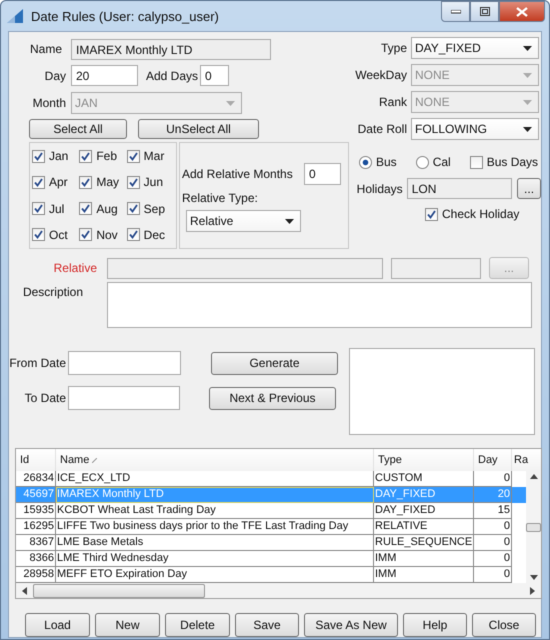 The image size is (550, 640). I want to click on action-button: Help, so click(435, 625).